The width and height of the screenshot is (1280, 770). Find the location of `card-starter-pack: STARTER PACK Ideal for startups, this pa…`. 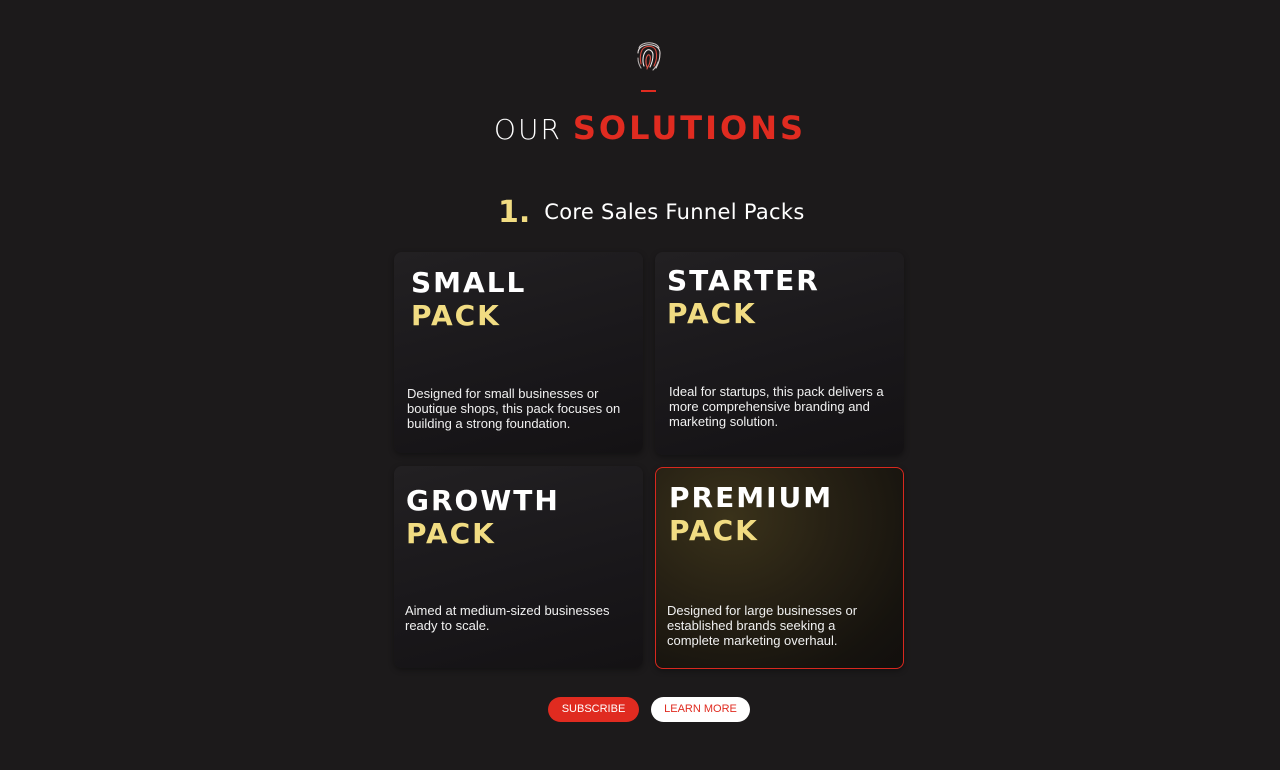

card-starter-pack: STARTER PACK Ideal for startups, this pa… is located at coordinates (779, 353).